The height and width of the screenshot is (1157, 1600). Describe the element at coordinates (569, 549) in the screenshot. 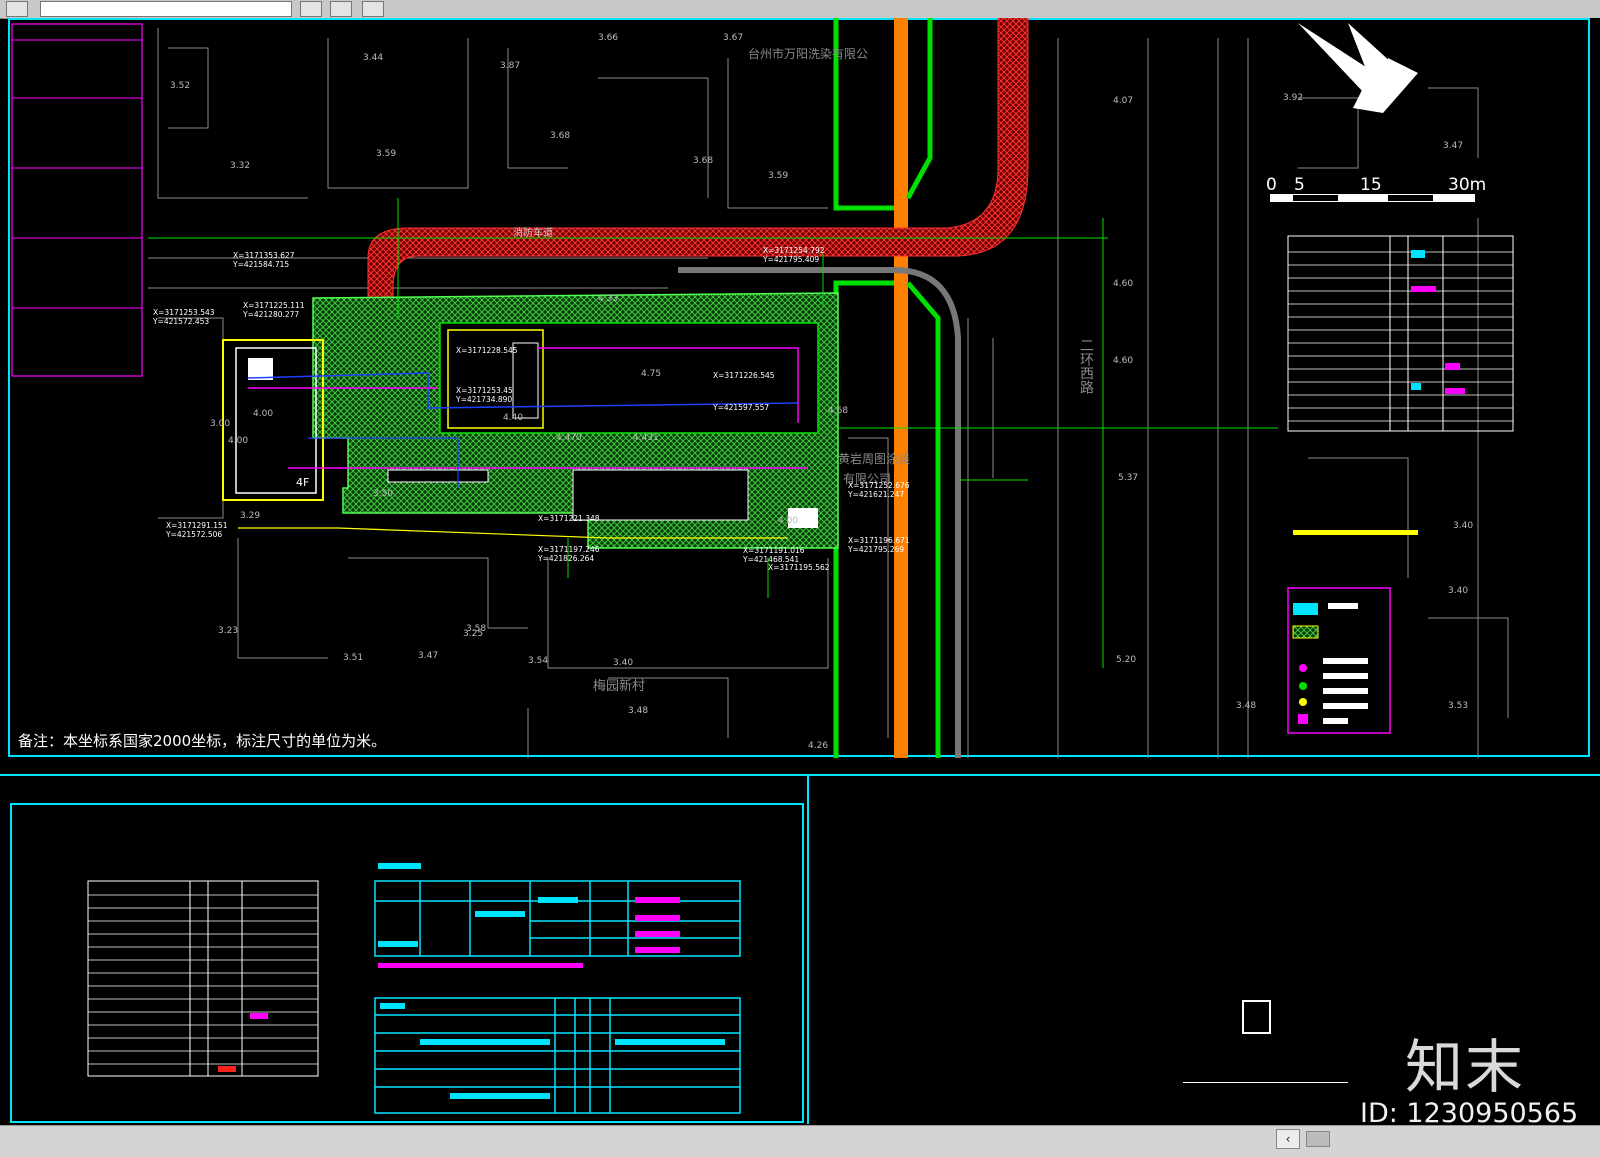

I see `coordinate-label: X=3171197.246` at that location.